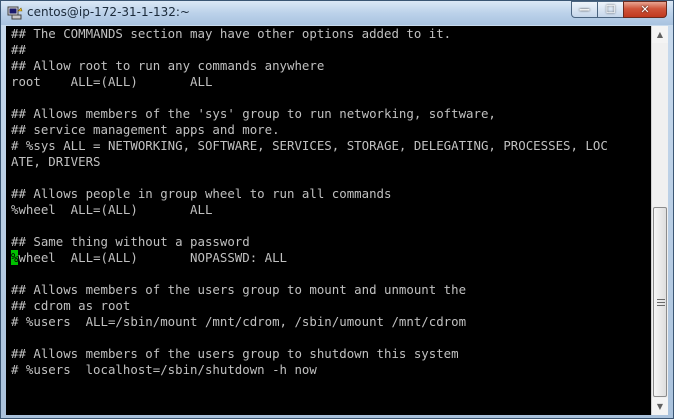  What do you see at coordinates (145, 129) in the screenshot?
I see `terminal-line: ## service management apps and more.` at bounding box center [145, 129].